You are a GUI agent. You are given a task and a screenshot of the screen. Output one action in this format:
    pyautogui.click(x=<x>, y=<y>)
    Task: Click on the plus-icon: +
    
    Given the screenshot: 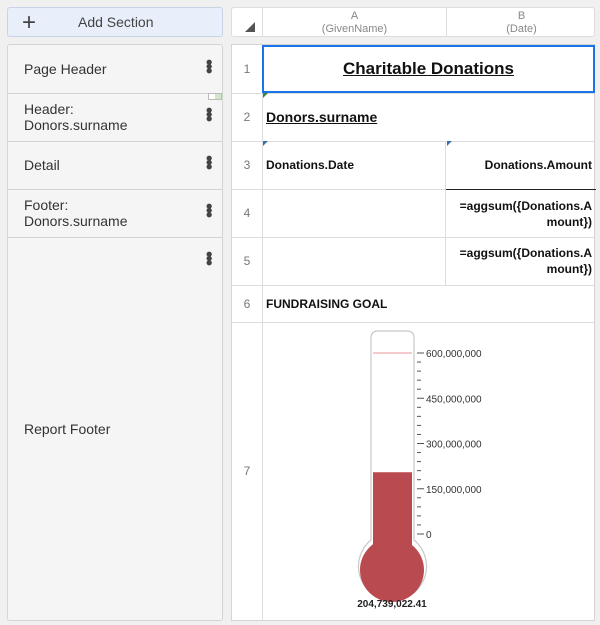 What is the action you would take?
    pyautogui.click(x=29, y=22)
    